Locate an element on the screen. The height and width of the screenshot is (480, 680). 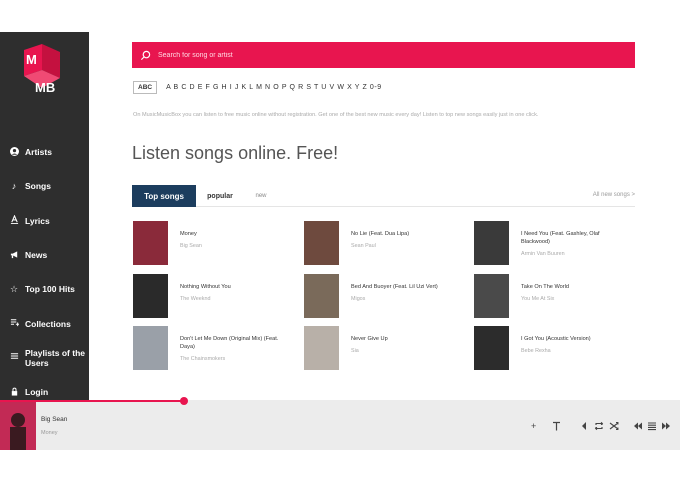
song-title: Bed And Buoyer (Feat. Lil Uzi Vert) is located at coordinates (394, 287).